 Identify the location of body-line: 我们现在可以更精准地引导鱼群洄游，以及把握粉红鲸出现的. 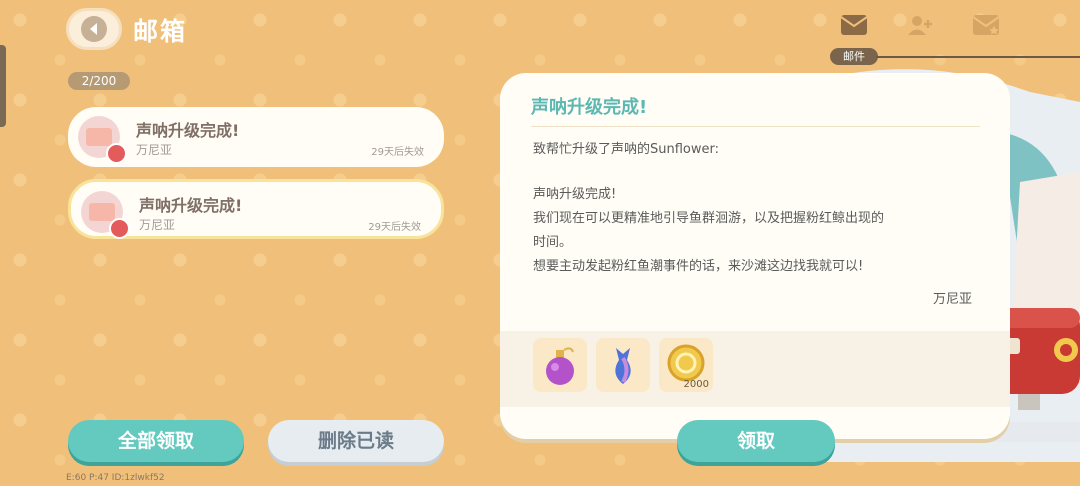
(709, 218).